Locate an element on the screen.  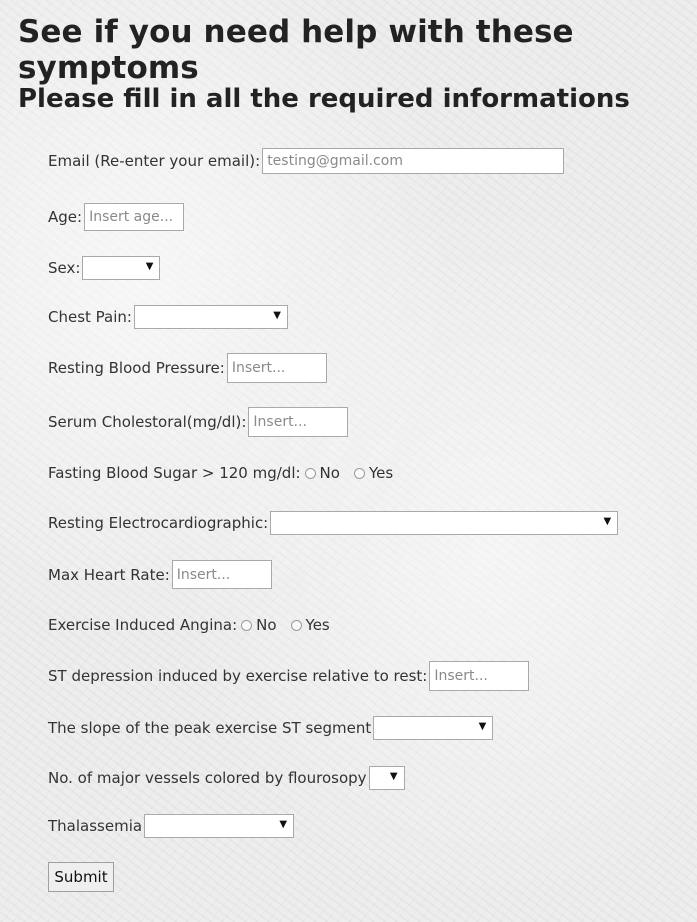
angina-no-option: No is located at coordinates (258, 625).